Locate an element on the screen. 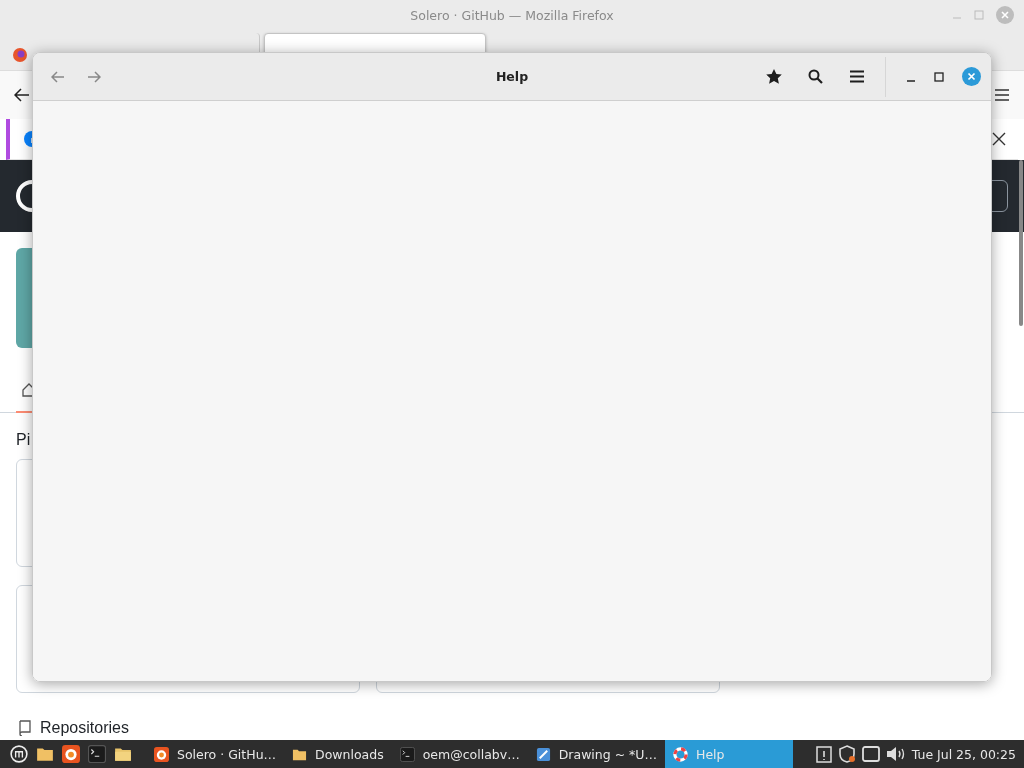 This screenshot has height=768, width=1024. back-arrow-icon is located at coordinates (22, 95).